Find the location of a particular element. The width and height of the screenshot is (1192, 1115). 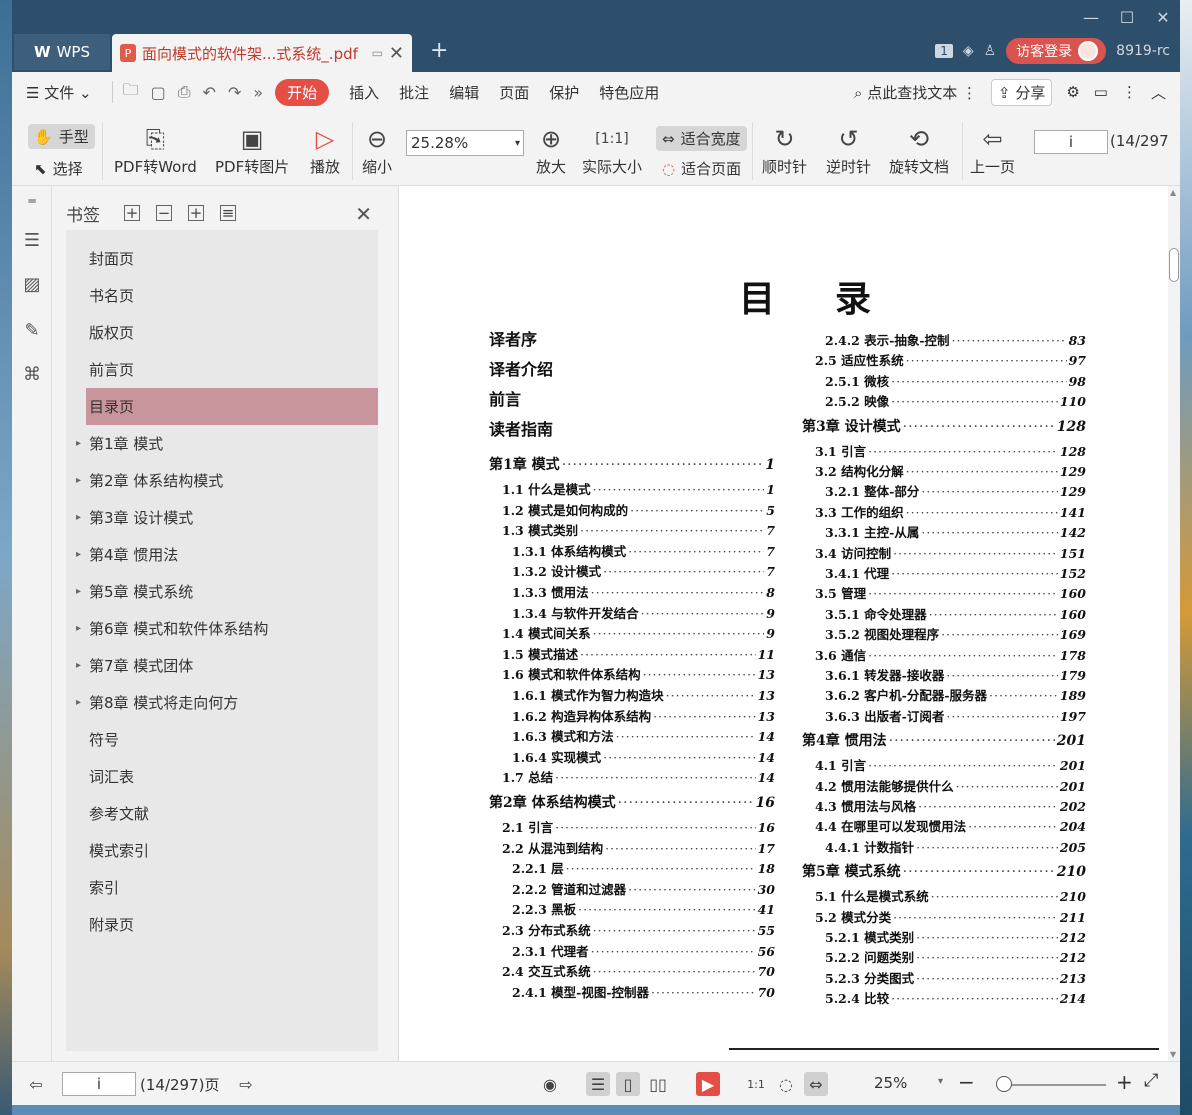

status-page-input: i is located at coordinates (99, 1084).